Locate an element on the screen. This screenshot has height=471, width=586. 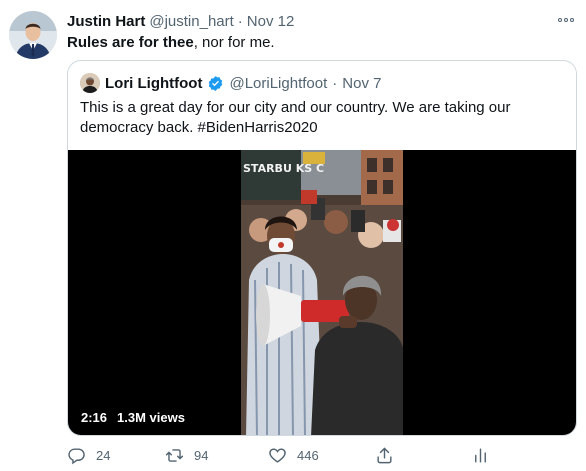
share-button is located at coordinates (384, 455).